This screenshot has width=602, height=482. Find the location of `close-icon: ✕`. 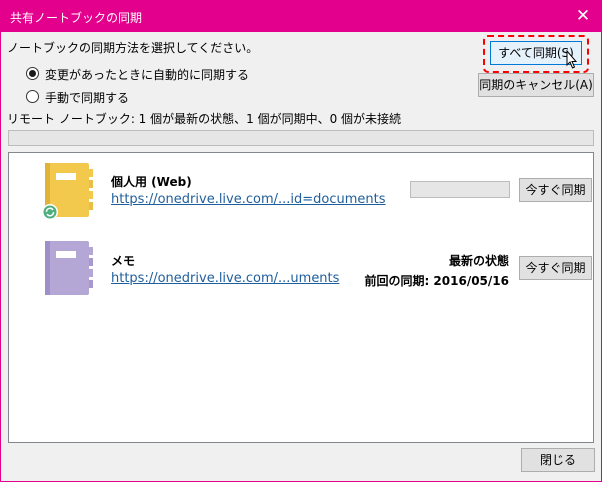

close-icon: ✕ is located at coordinates (583, 16).